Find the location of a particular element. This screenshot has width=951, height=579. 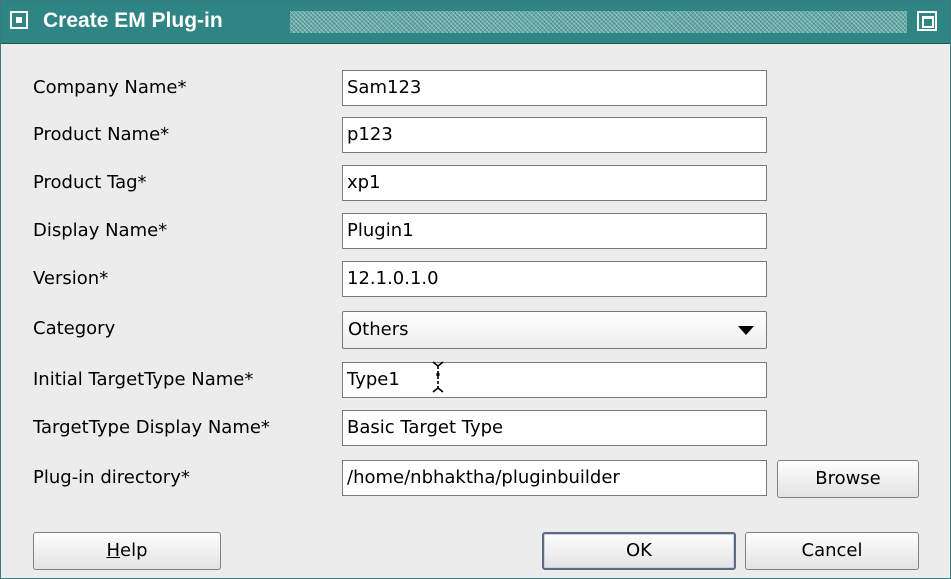

product-name-label: Product Name* is located at coordinates (101, 134).